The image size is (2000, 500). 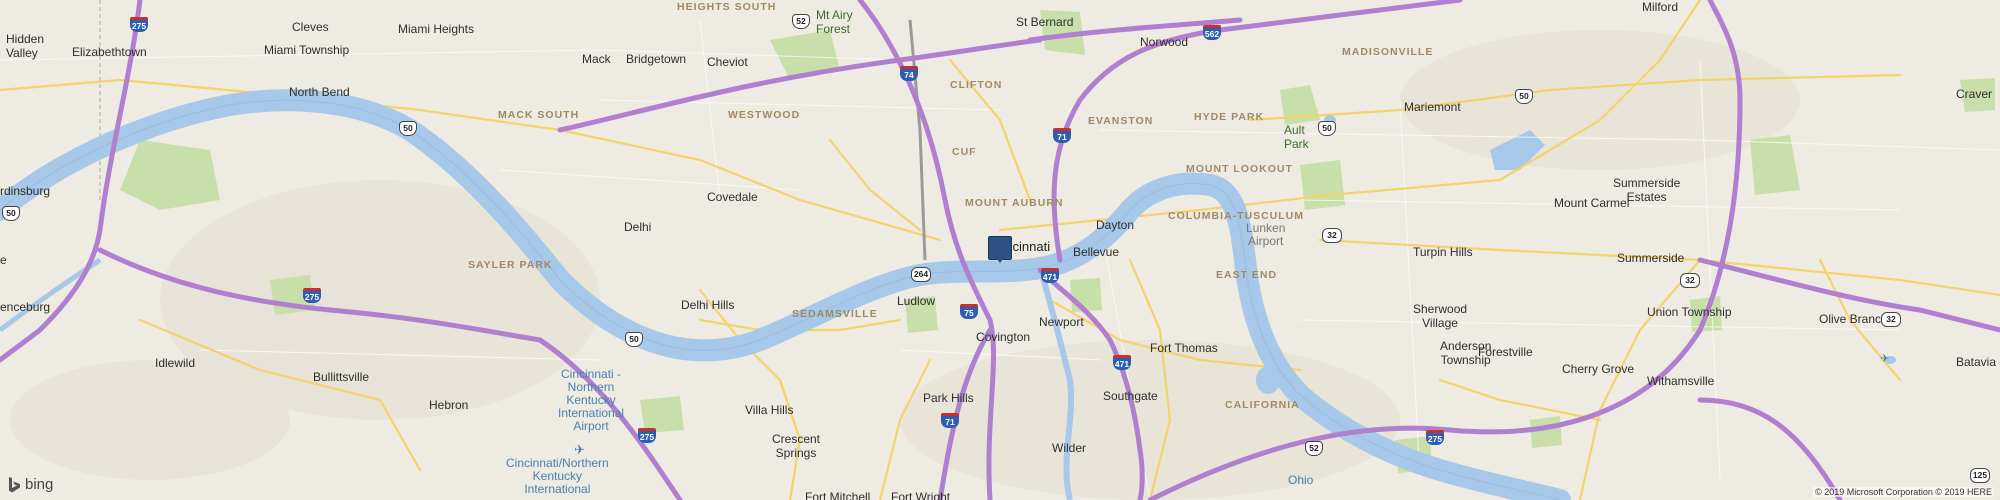 What do you see at coordinates (25, 191) in the screenshot?
I see `town-label-lawrenceburg: rdinsburg` at bounding box center [25, 191].